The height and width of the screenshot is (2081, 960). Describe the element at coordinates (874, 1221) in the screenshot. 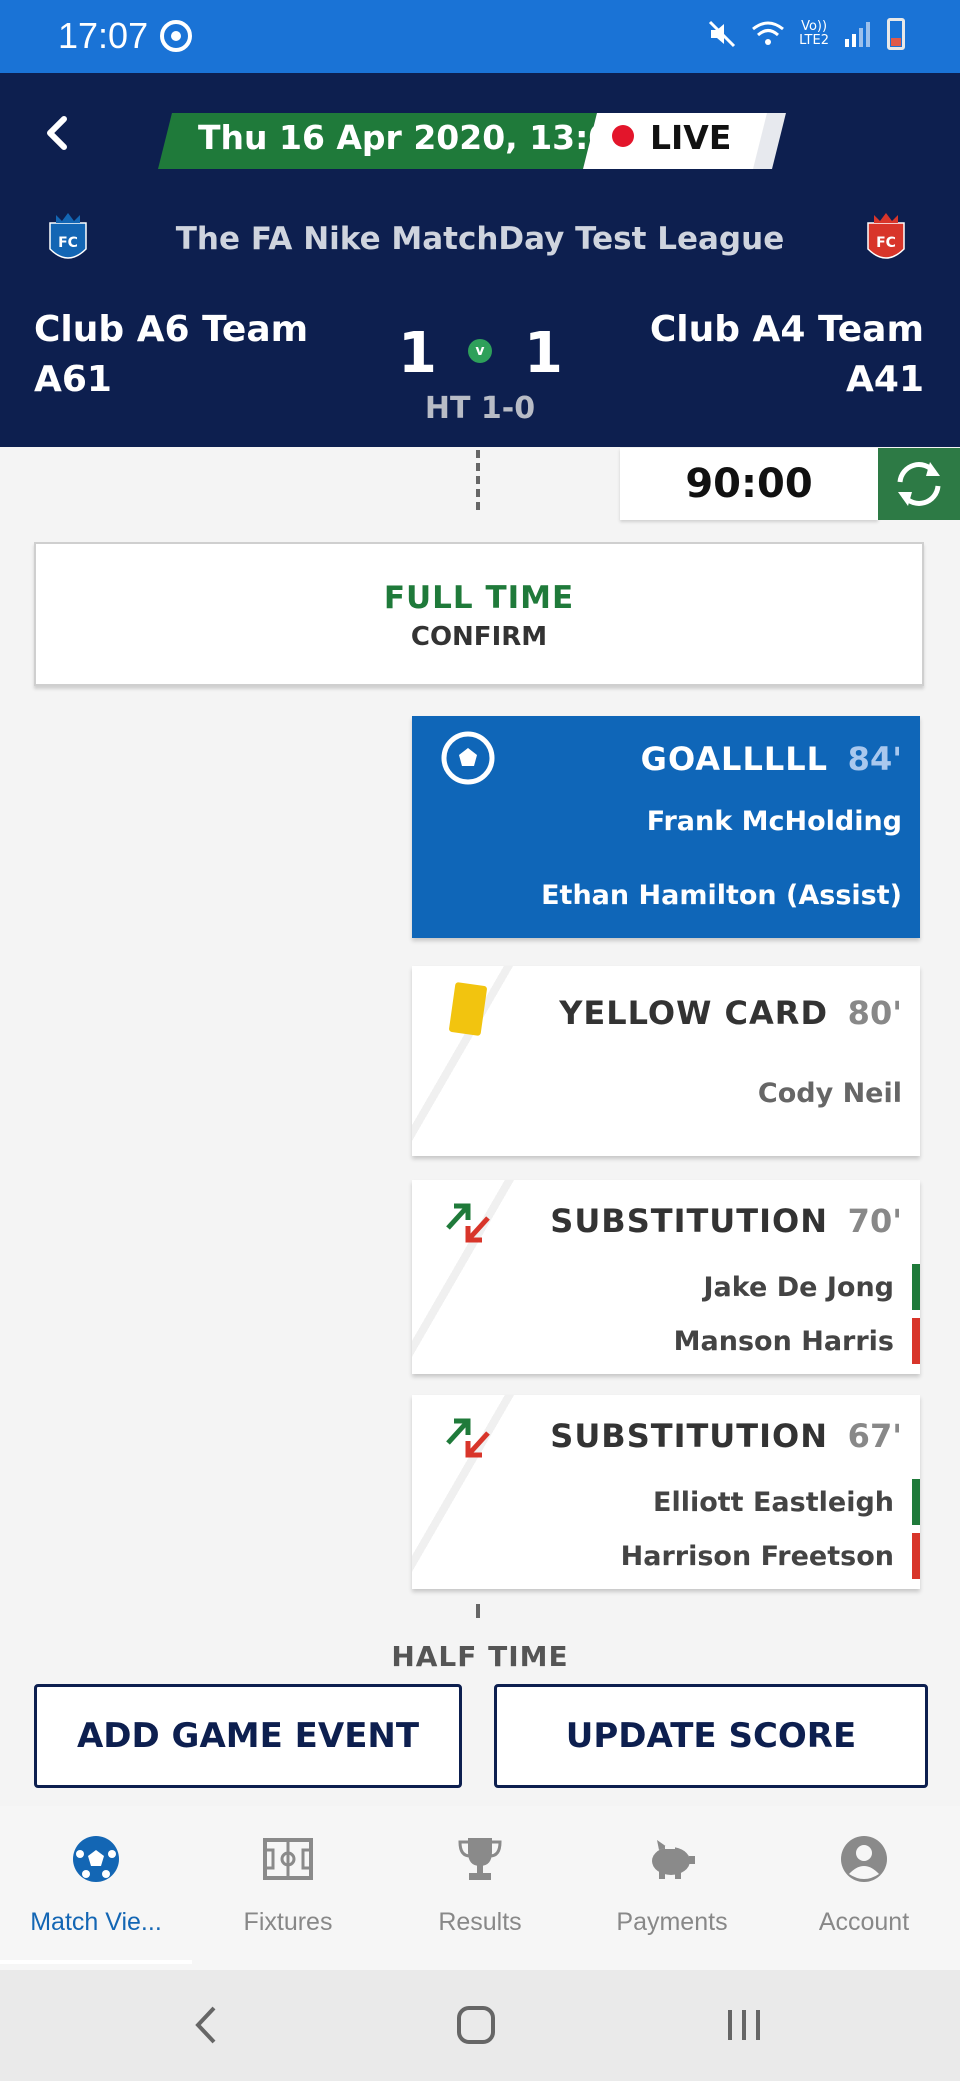

I see `event-minute: 70'` at that location.